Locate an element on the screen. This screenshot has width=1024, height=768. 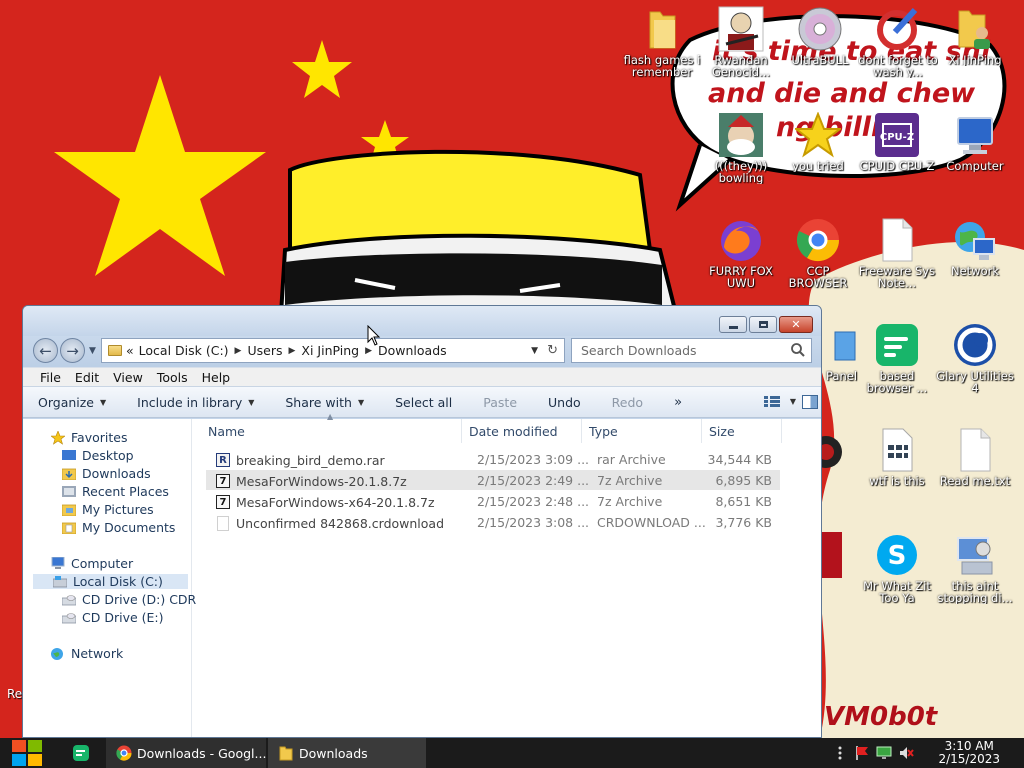
search-input: Search Downloads is located at coordinates (691, 350).